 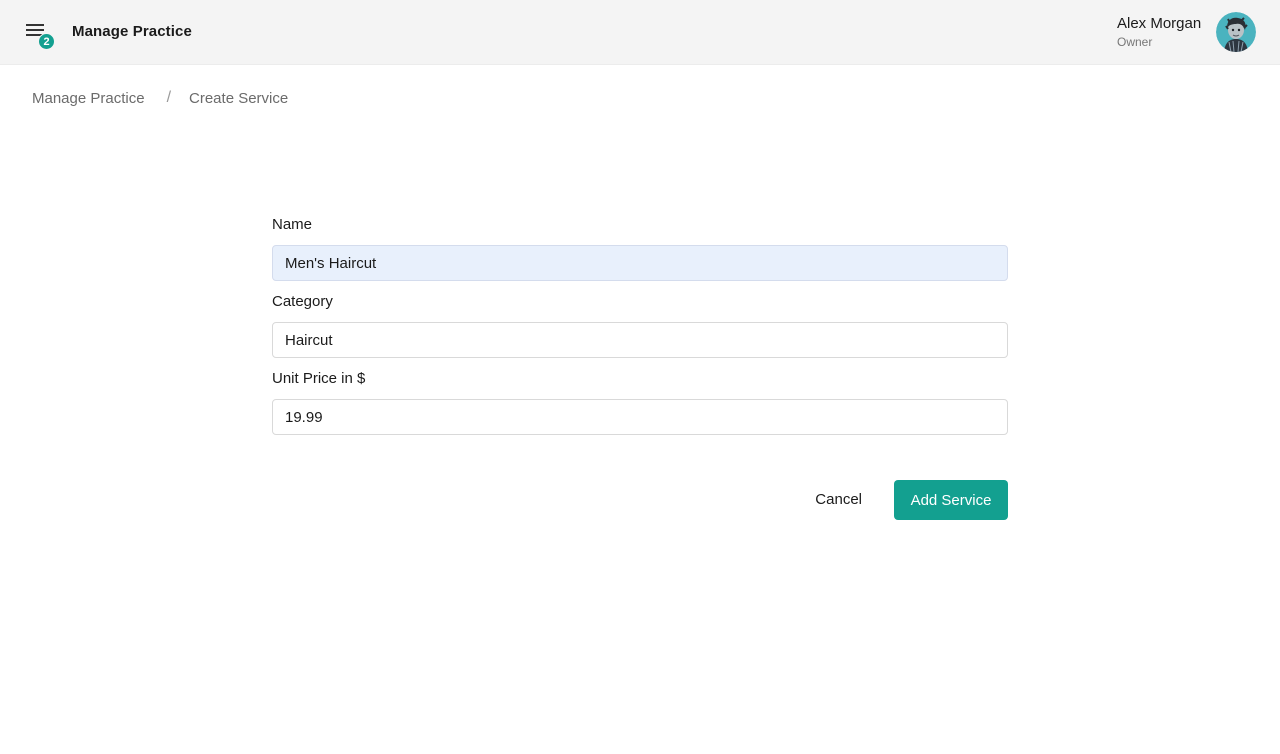 I want to click on page-title: Manage Practice, so click(x=132, y=31).